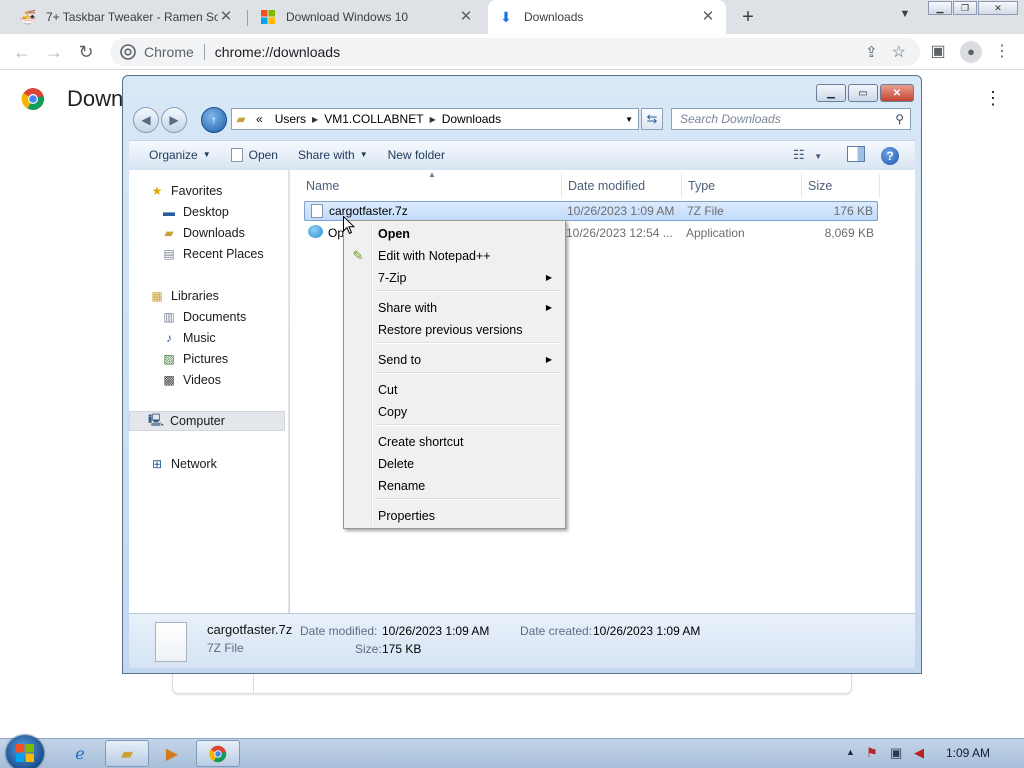 This screenshot has width=1024, height=768. Describe the element at coordinates (629, 119) in the screenshot. I see `address-dropdown-icon: ▼` at that location.